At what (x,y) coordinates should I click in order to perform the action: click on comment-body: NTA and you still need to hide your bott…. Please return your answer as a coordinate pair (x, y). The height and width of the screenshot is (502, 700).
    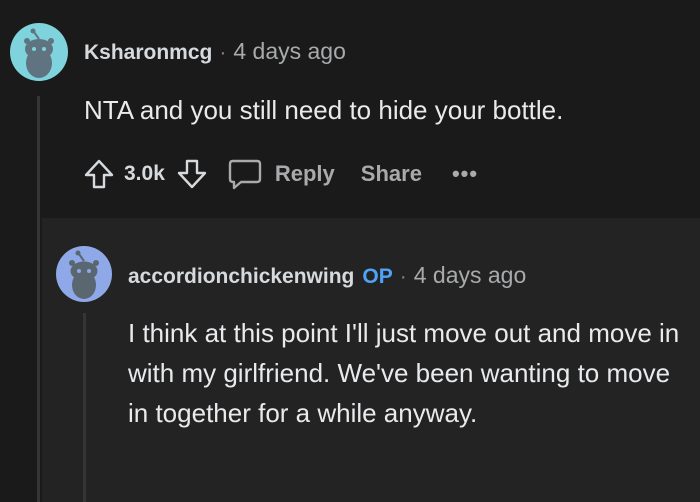
    Looking at the image, I should click on (324, 110).